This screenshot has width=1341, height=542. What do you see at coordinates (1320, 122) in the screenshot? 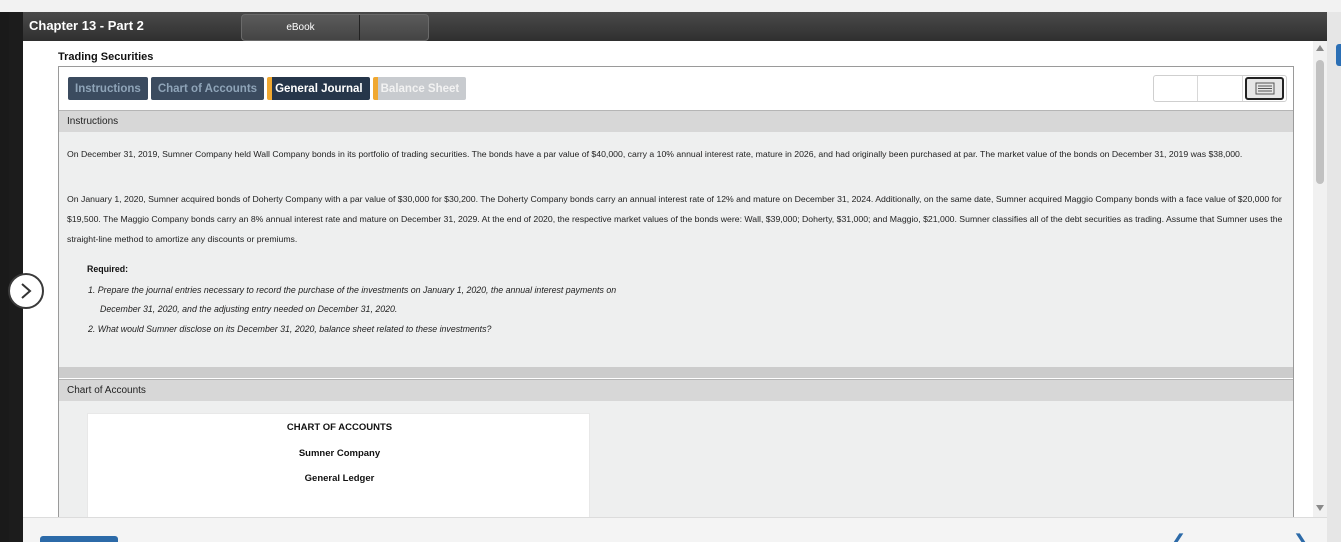
I see `scroll-thumb` at bounding box center [1320, 122].